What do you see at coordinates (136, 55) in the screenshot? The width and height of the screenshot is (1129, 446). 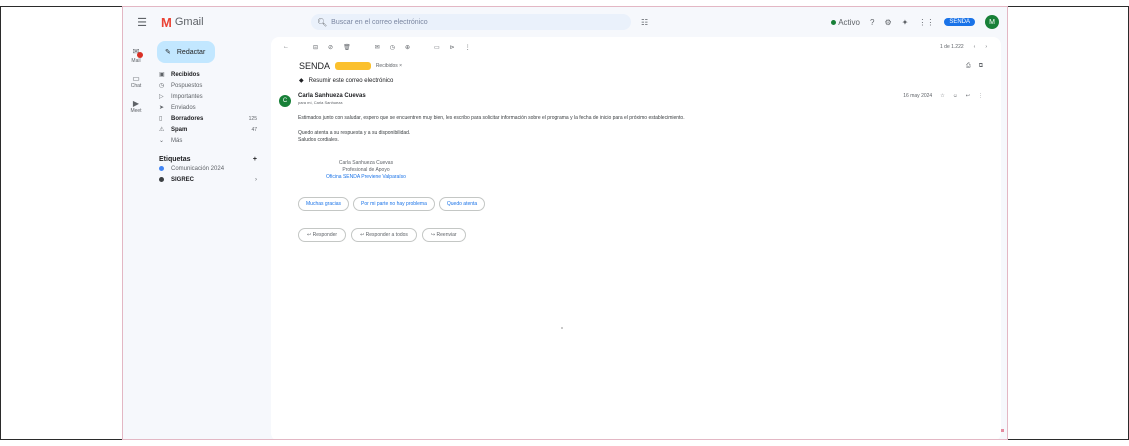 I see `rail-item-mail: ✉ Mail` at bounding box center [136, 55].